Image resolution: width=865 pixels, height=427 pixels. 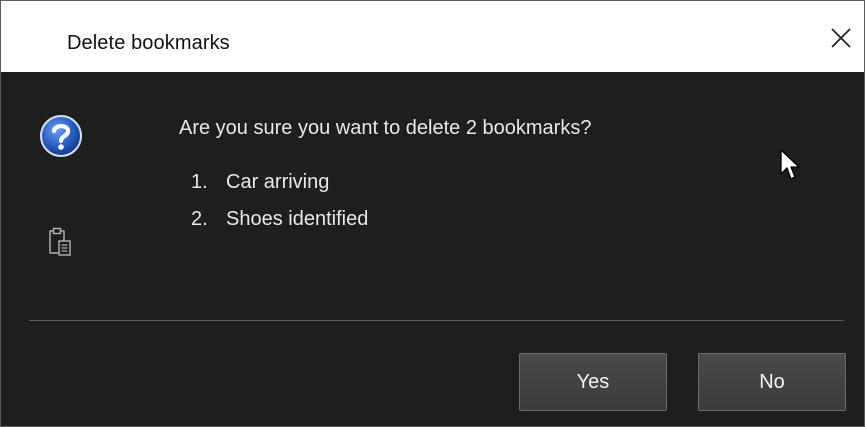 What do you see at coordinates (772, 382) in the screenshot?
I see `no-button: No` at bounding box center [772, 382].